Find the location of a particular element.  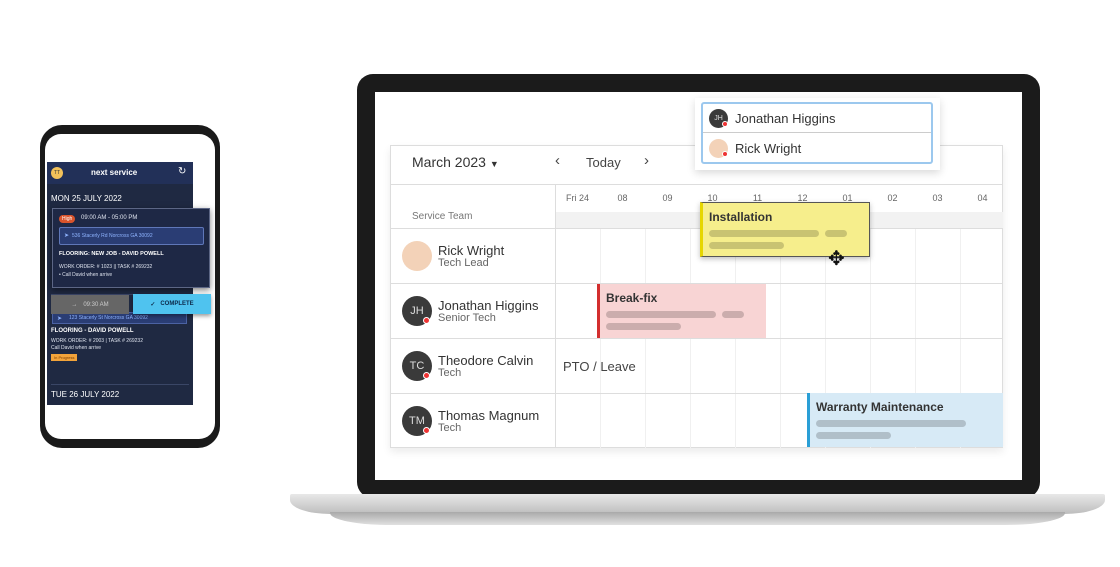

check-icon: ✓ is located at coordinates (153, 304).